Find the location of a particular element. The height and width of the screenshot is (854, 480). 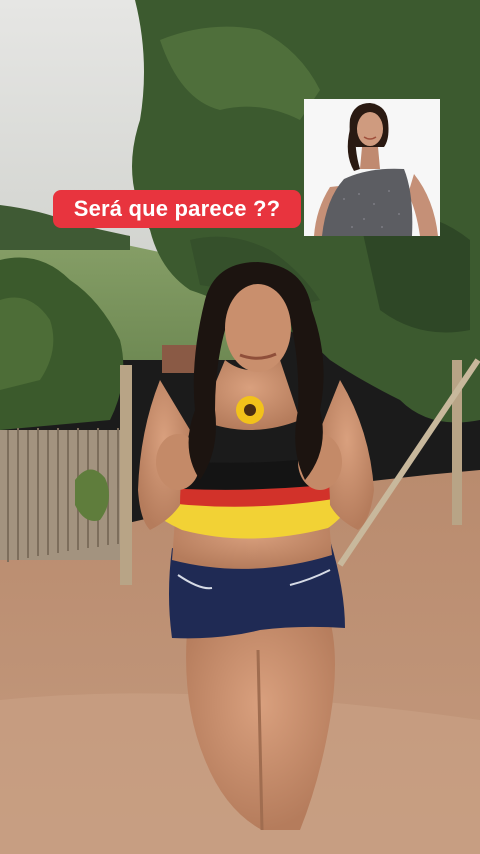

inset-photo is located at coordinates (372, 167).